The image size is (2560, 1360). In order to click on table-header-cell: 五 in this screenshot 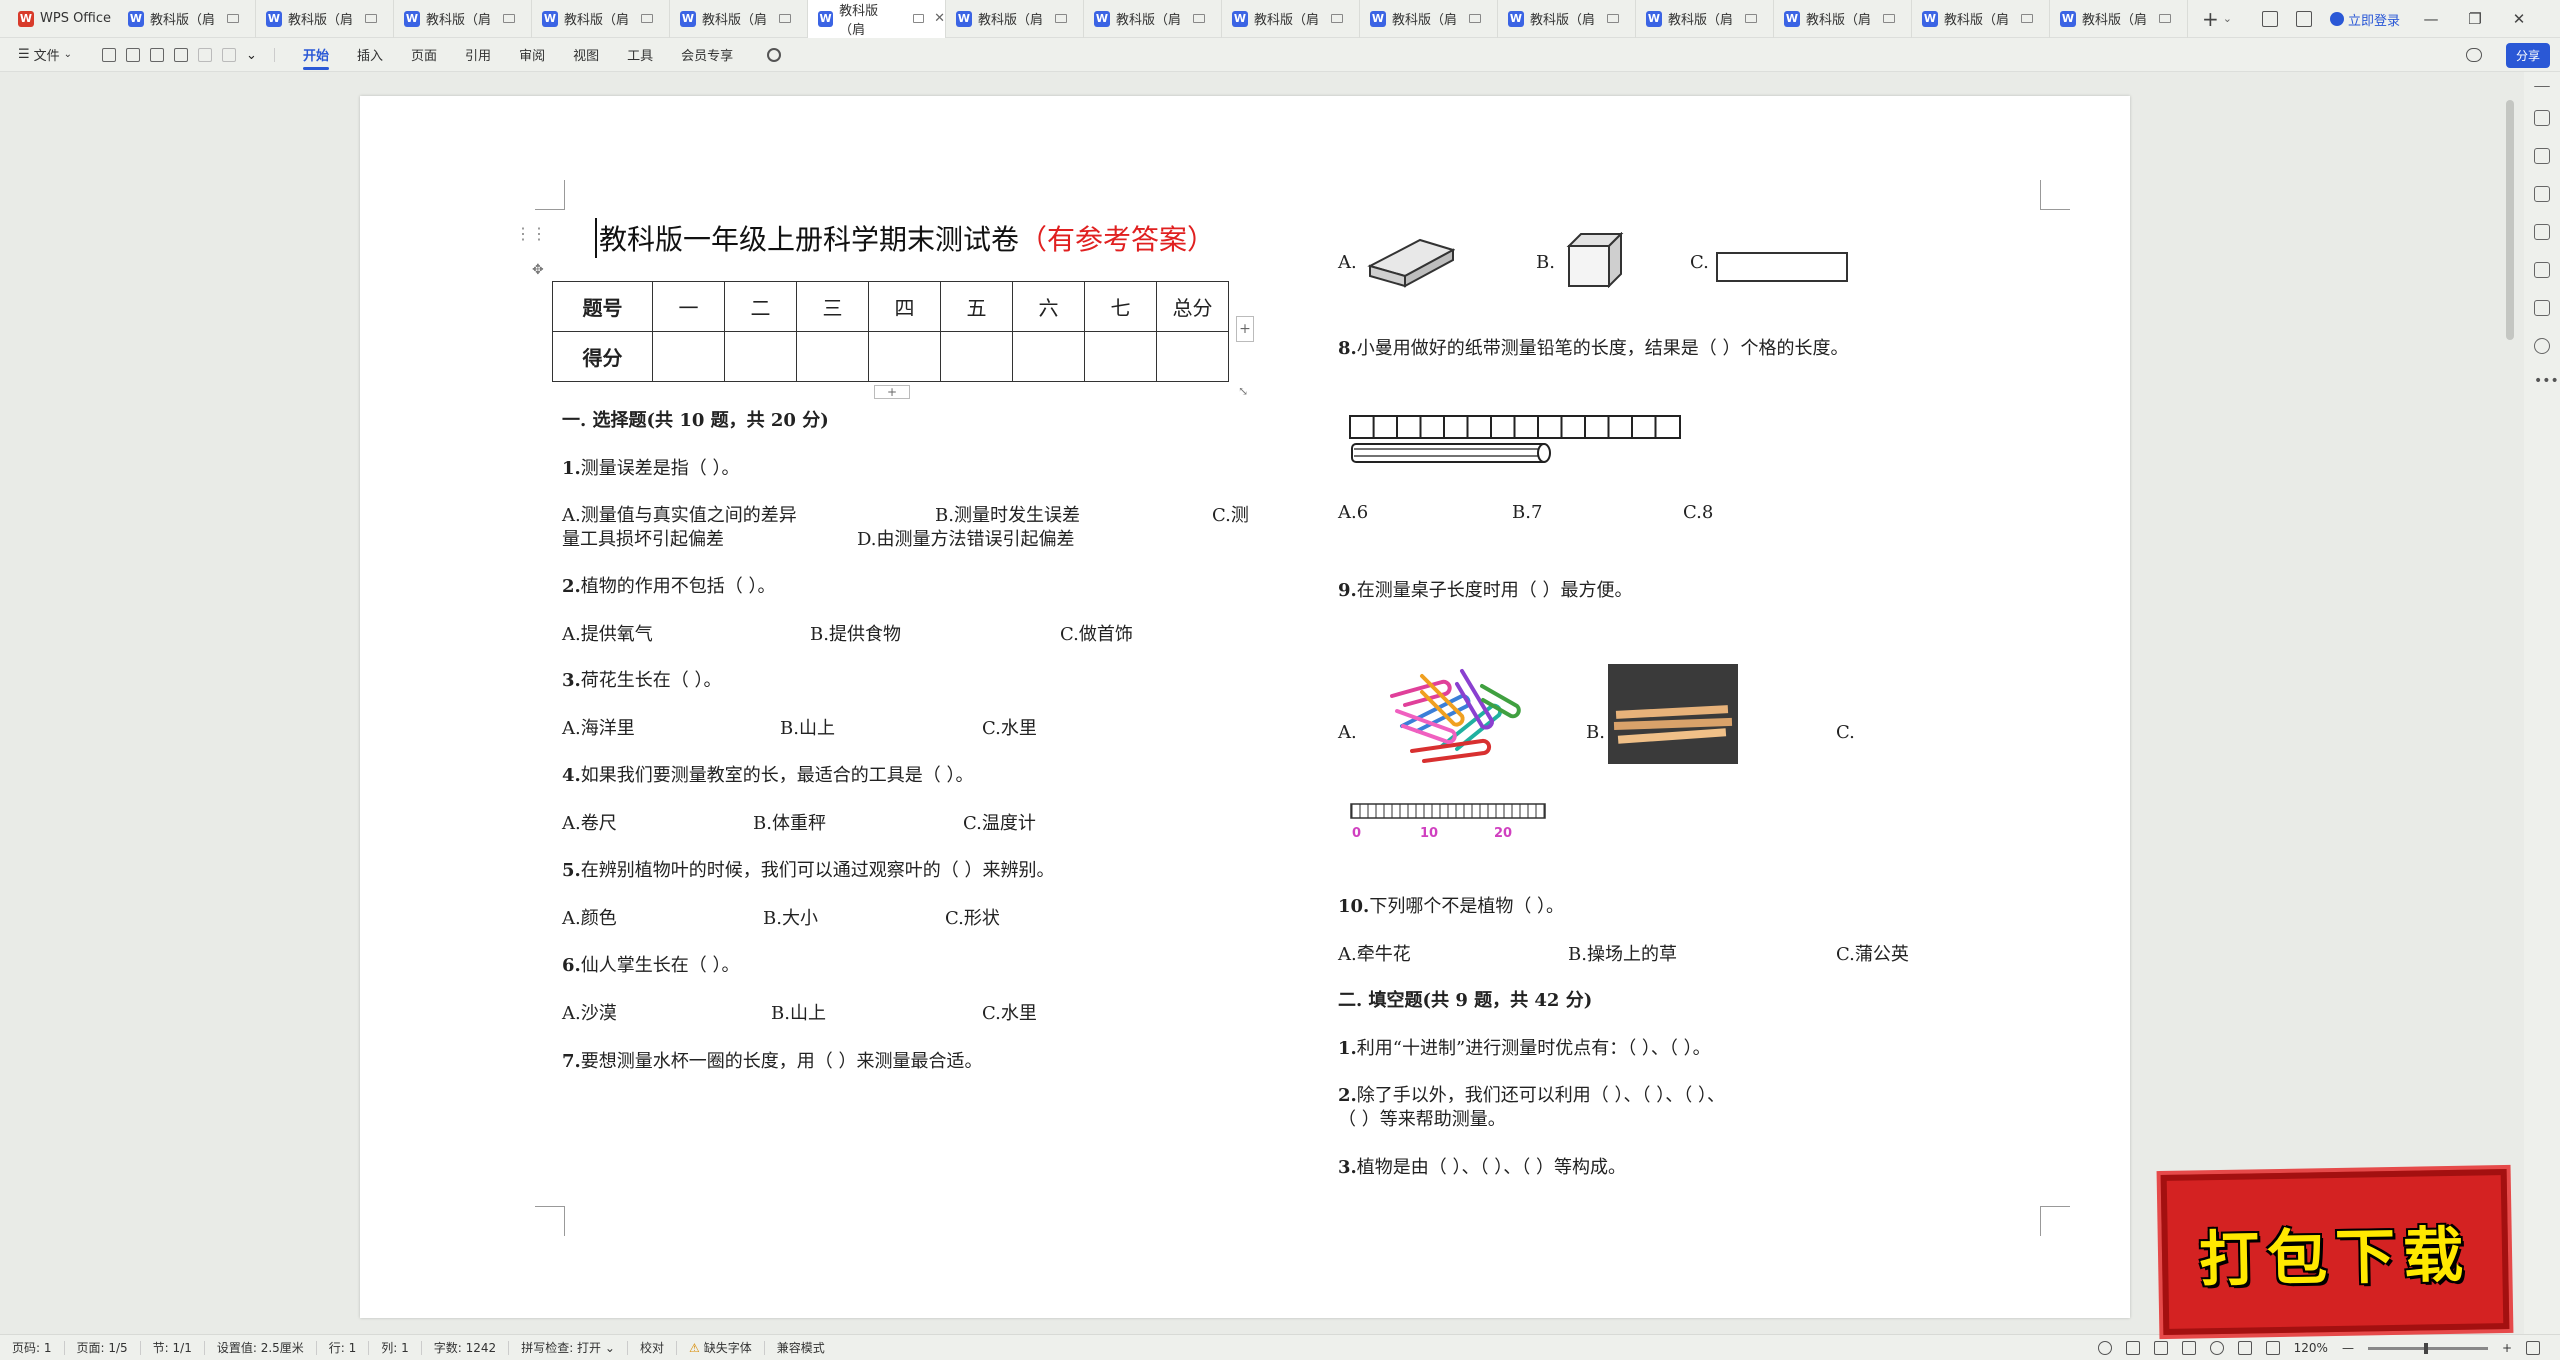, I will do `click(976, 306)`.